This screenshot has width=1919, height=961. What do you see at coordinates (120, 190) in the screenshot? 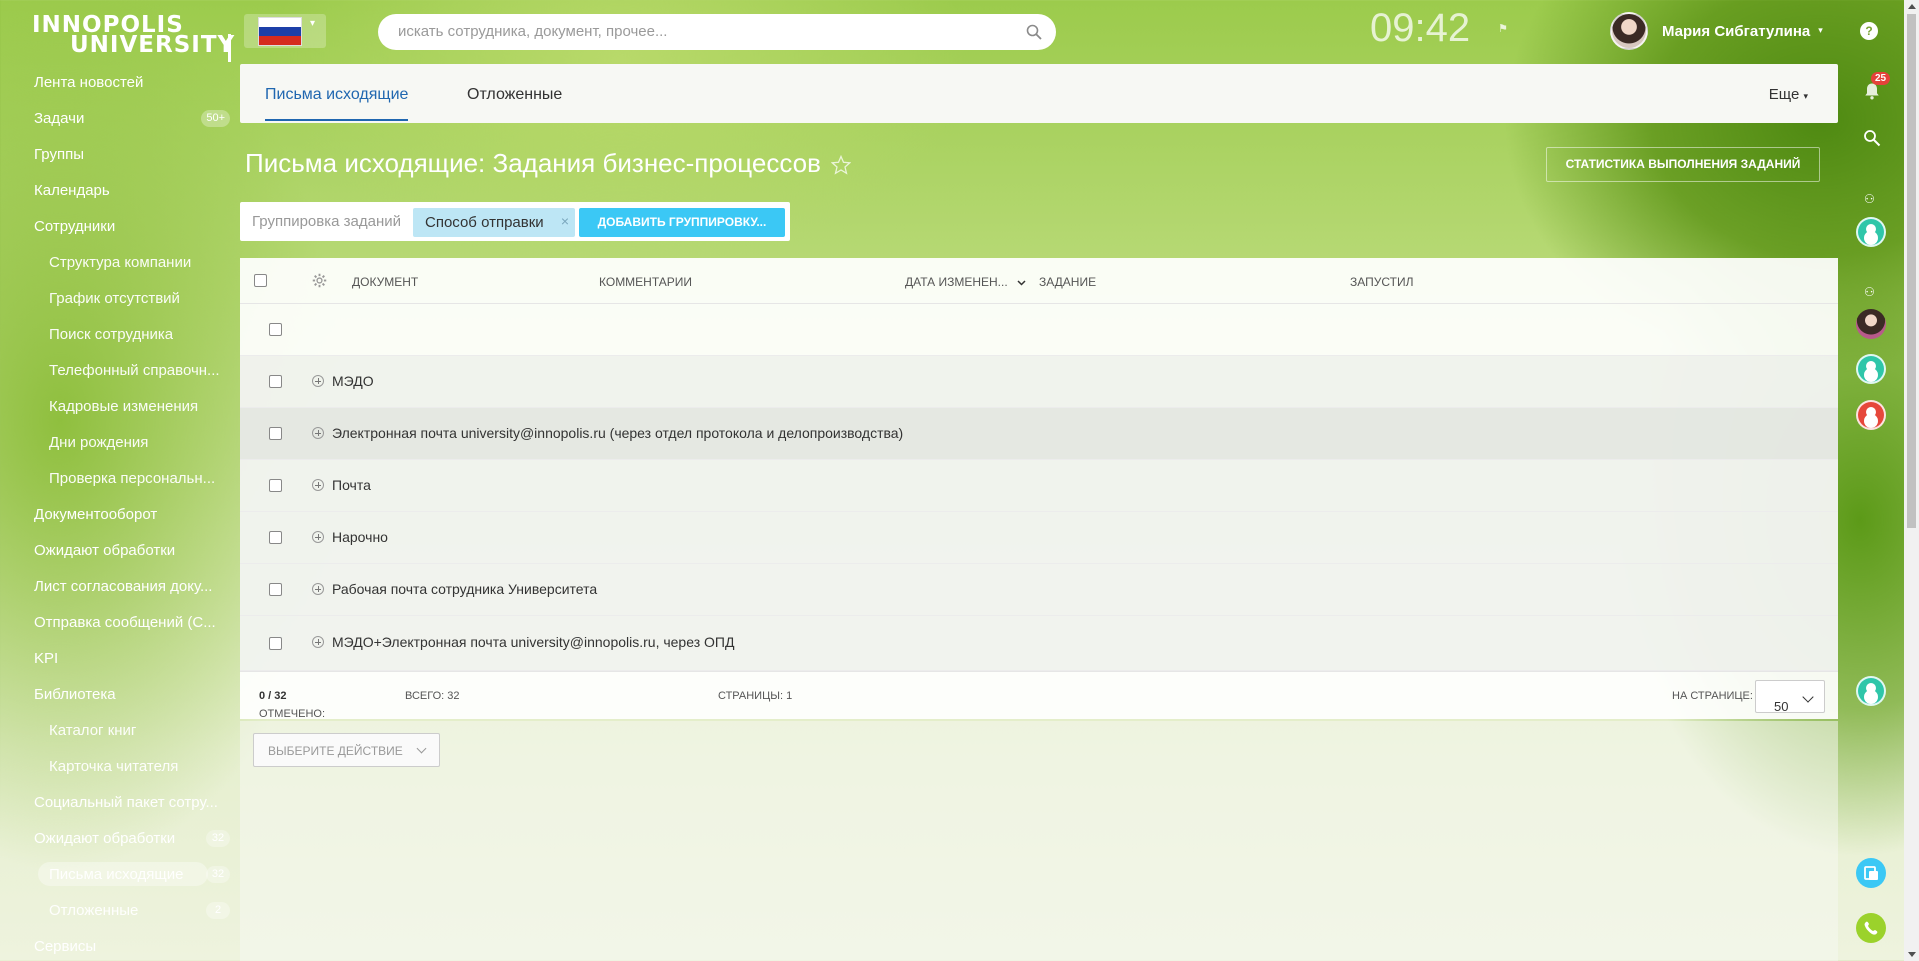
I see `sidebar-item: Календарь` at bounding box center [120, 190].